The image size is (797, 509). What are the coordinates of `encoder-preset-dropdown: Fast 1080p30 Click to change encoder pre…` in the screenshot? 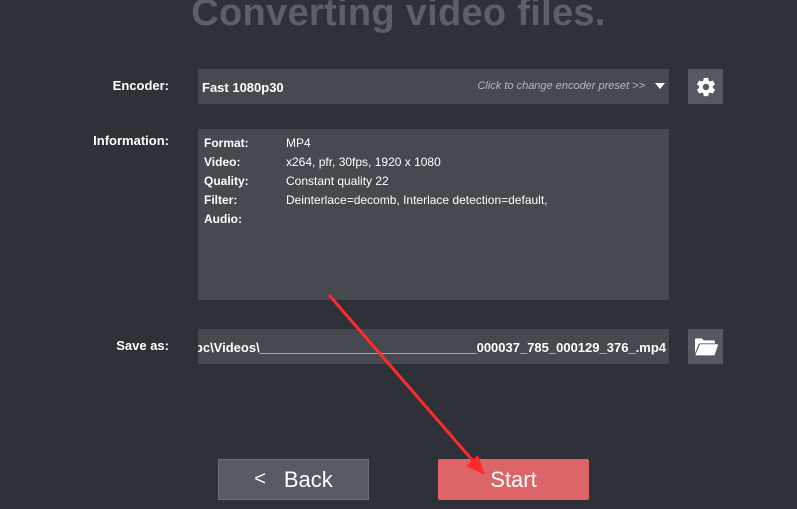 It's located at (433, 86).